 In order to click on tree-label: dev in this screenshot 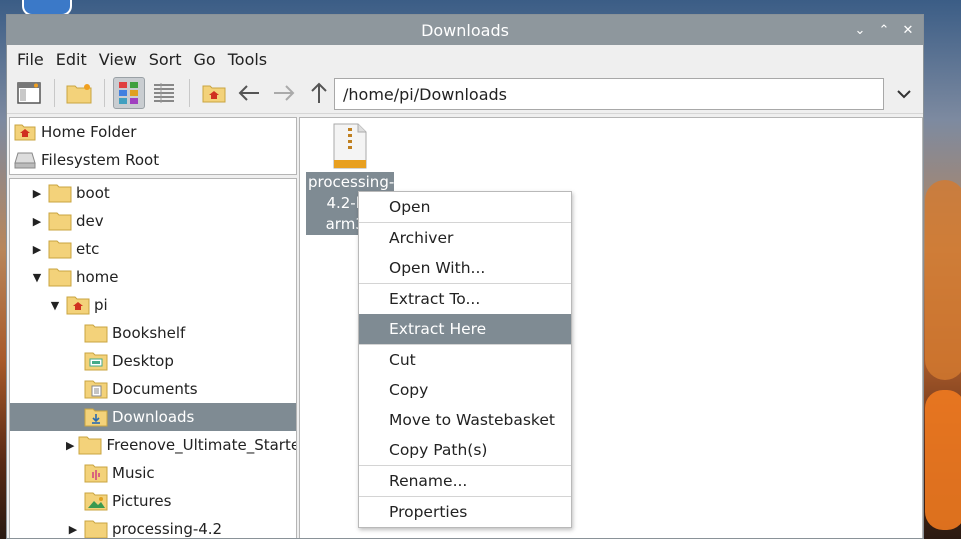, I will do `click(90, 221)`.